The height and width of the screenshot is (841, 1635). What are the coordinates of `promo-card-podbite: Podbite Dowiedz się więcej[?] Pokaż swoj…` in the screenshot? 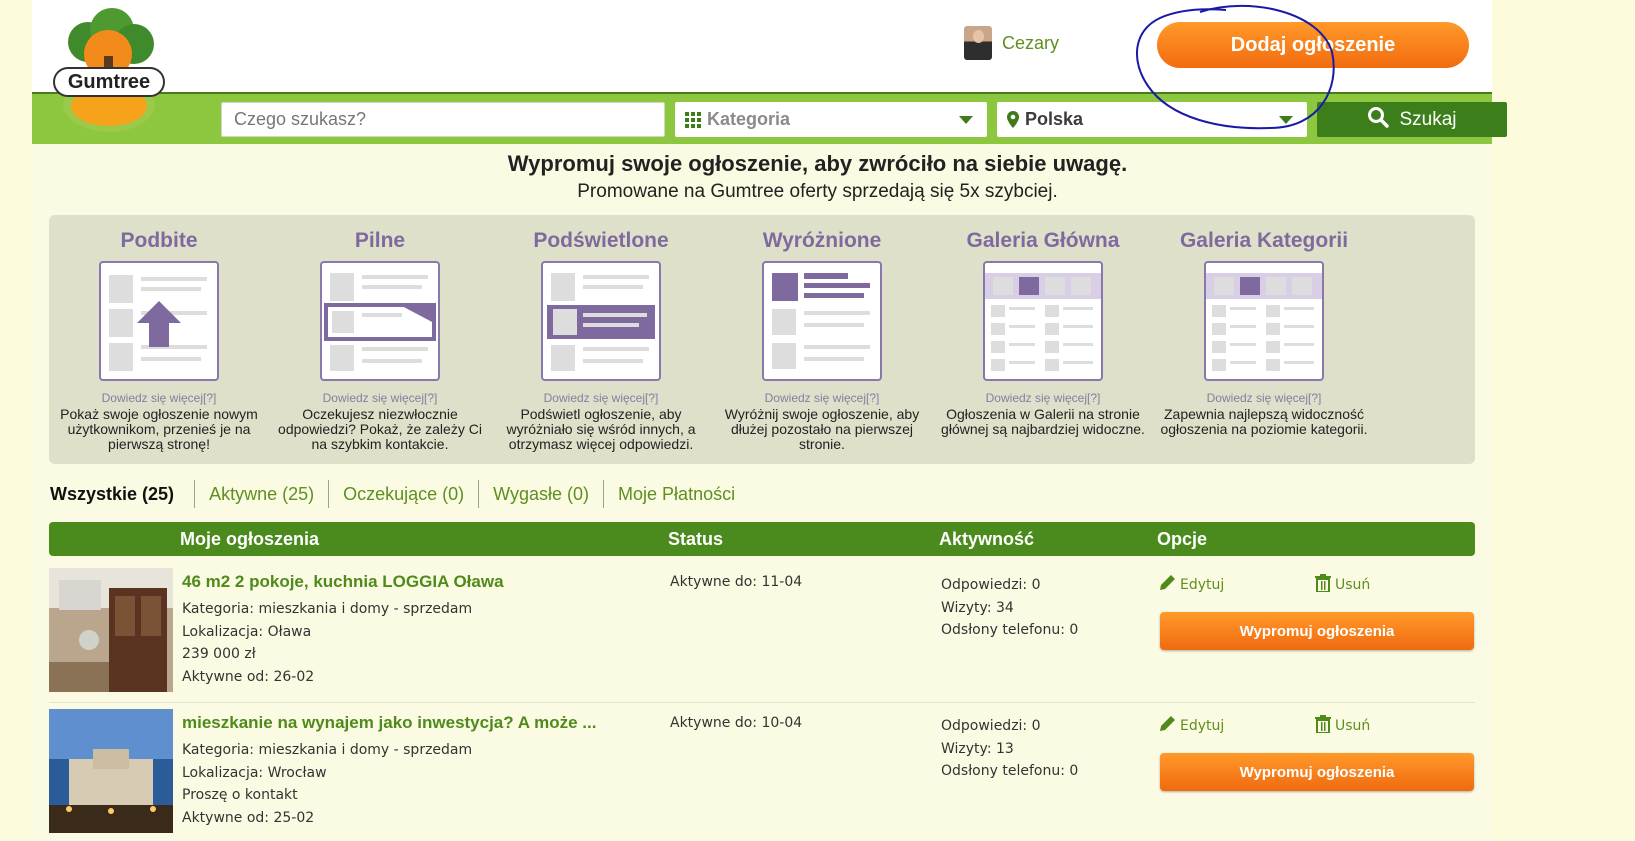 It's located at (159, 333).